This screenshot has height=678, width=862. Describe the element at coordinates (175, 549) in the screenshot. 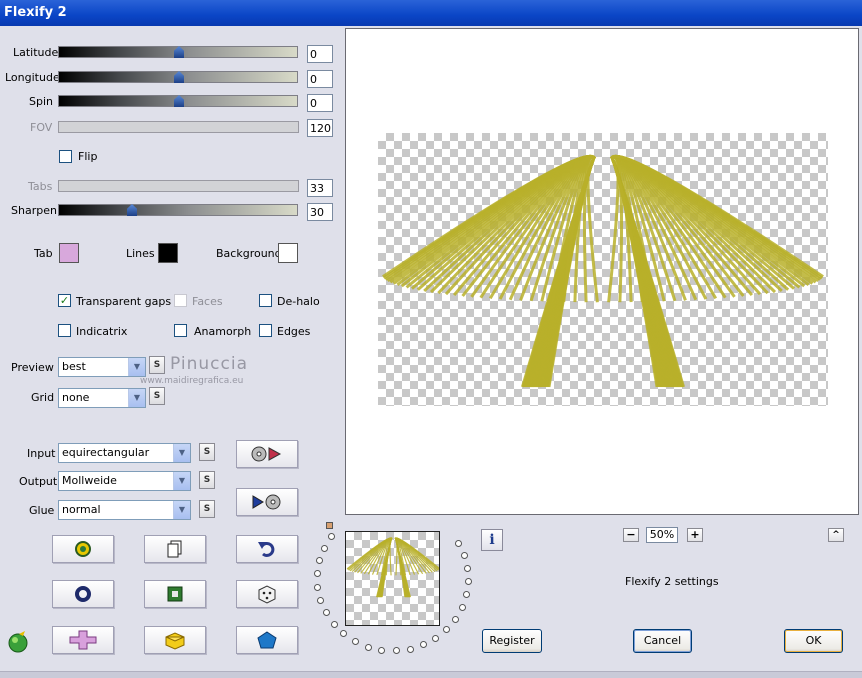

I see `copy-button` at that location.